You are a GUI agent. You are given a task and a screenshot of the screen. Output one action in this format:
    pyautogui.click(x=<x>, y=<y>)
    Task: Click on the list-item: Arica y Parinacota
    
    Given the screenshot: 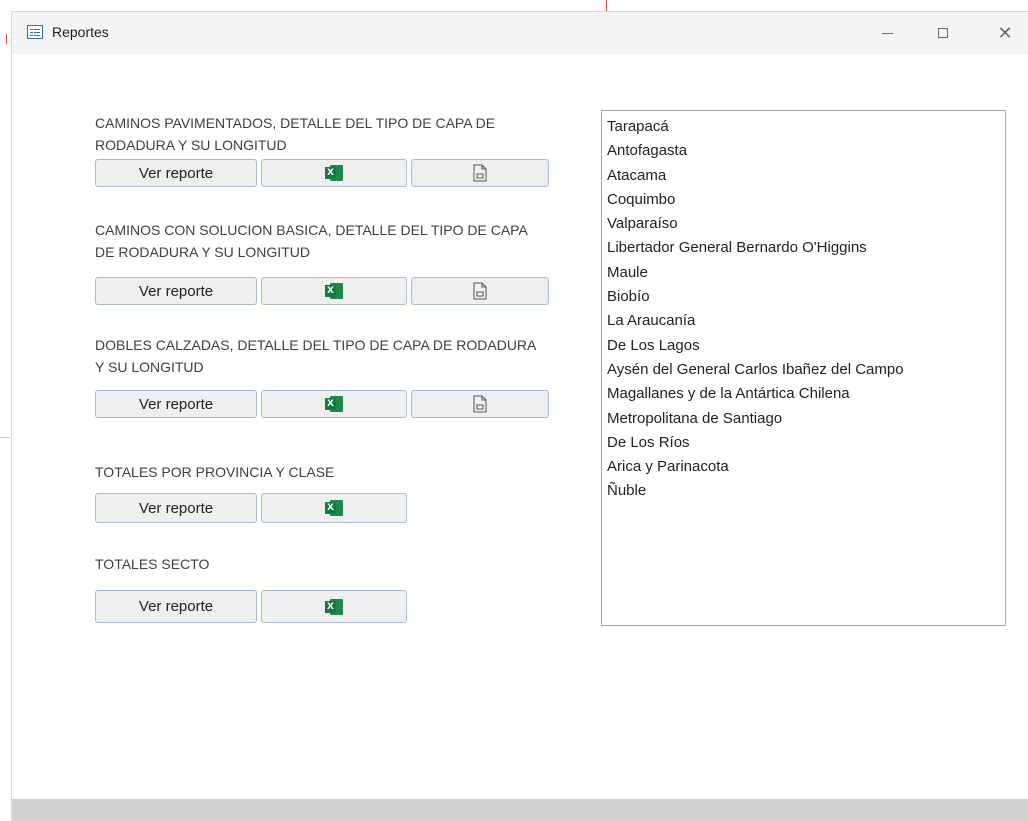 What is the action you would take?
    pyautogui.click(x=806, y=467)
    